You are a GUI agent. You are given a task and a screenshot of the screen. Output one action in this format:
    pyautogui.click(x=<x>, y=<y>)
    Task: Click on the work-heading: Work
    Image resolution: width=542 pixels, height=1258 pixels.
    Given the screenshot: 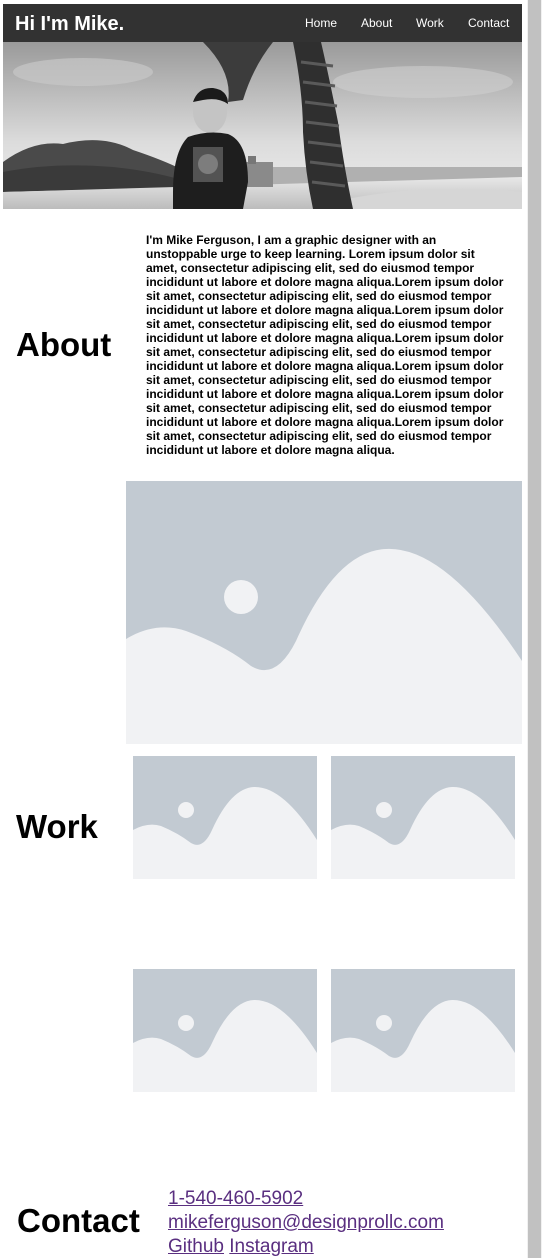 What is the action you would take?
    pyautogui.click(x=57, y=826)
    